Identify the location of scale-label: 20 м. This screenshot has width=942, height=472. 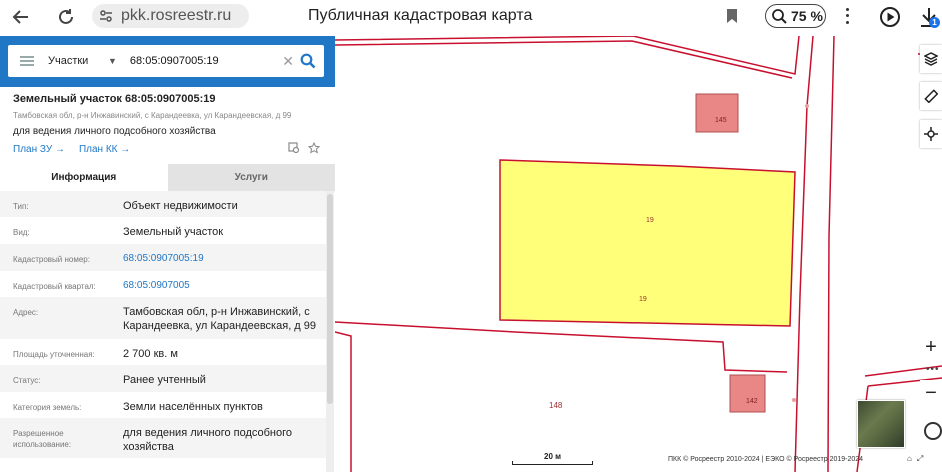
(553, 456).